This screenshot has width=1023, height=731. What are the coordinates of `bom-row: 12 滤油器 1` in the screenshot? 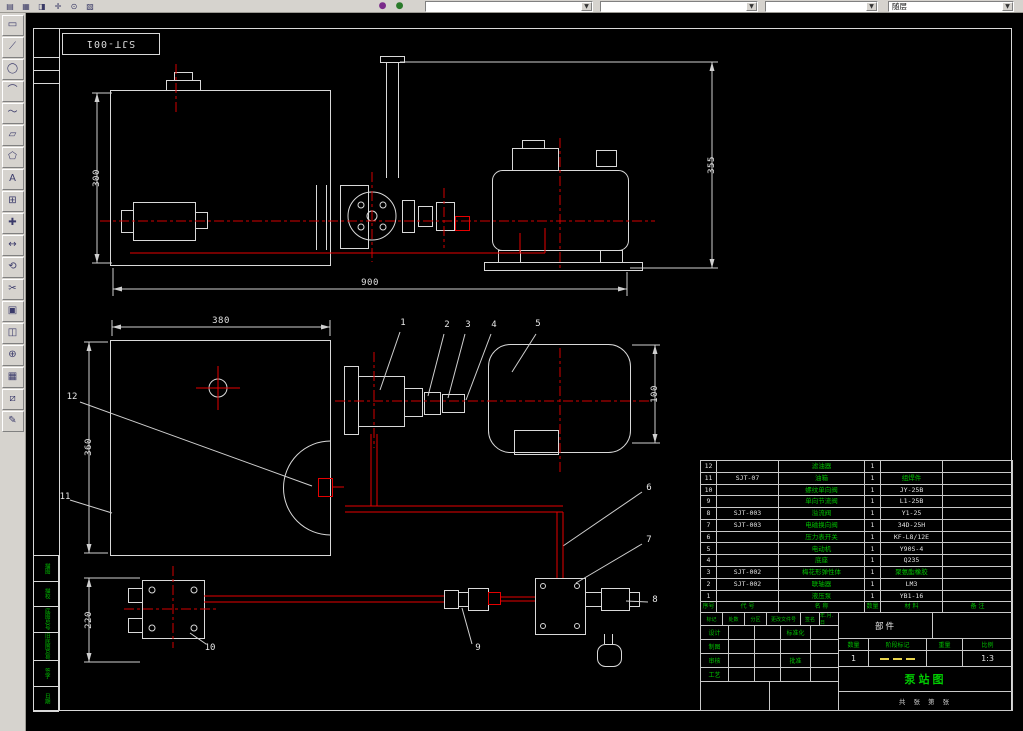 It's located at (856, 466).